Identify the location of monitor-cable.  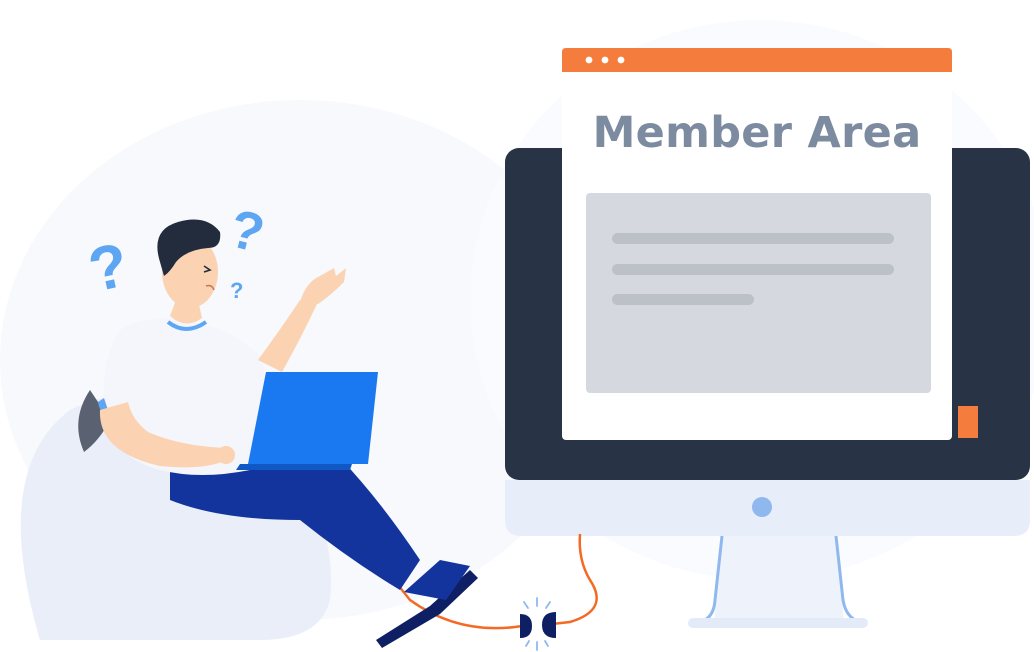
(574, 579).